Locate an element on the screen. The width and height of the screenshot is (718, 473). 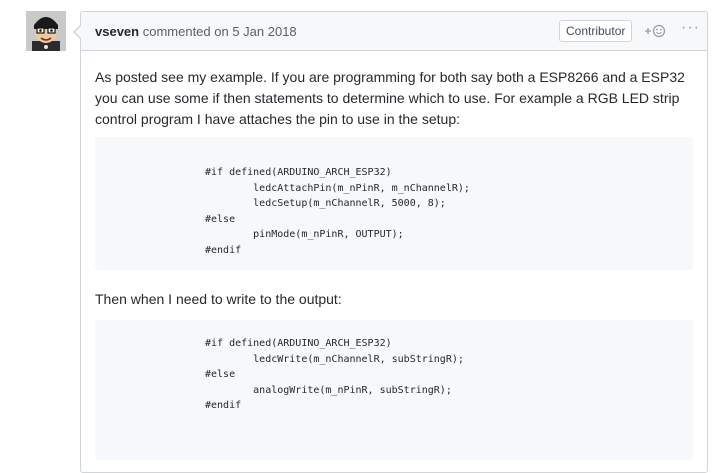
comment-timestamp: commented on 5 Jan 2018 is located at coordinates (220, 31).